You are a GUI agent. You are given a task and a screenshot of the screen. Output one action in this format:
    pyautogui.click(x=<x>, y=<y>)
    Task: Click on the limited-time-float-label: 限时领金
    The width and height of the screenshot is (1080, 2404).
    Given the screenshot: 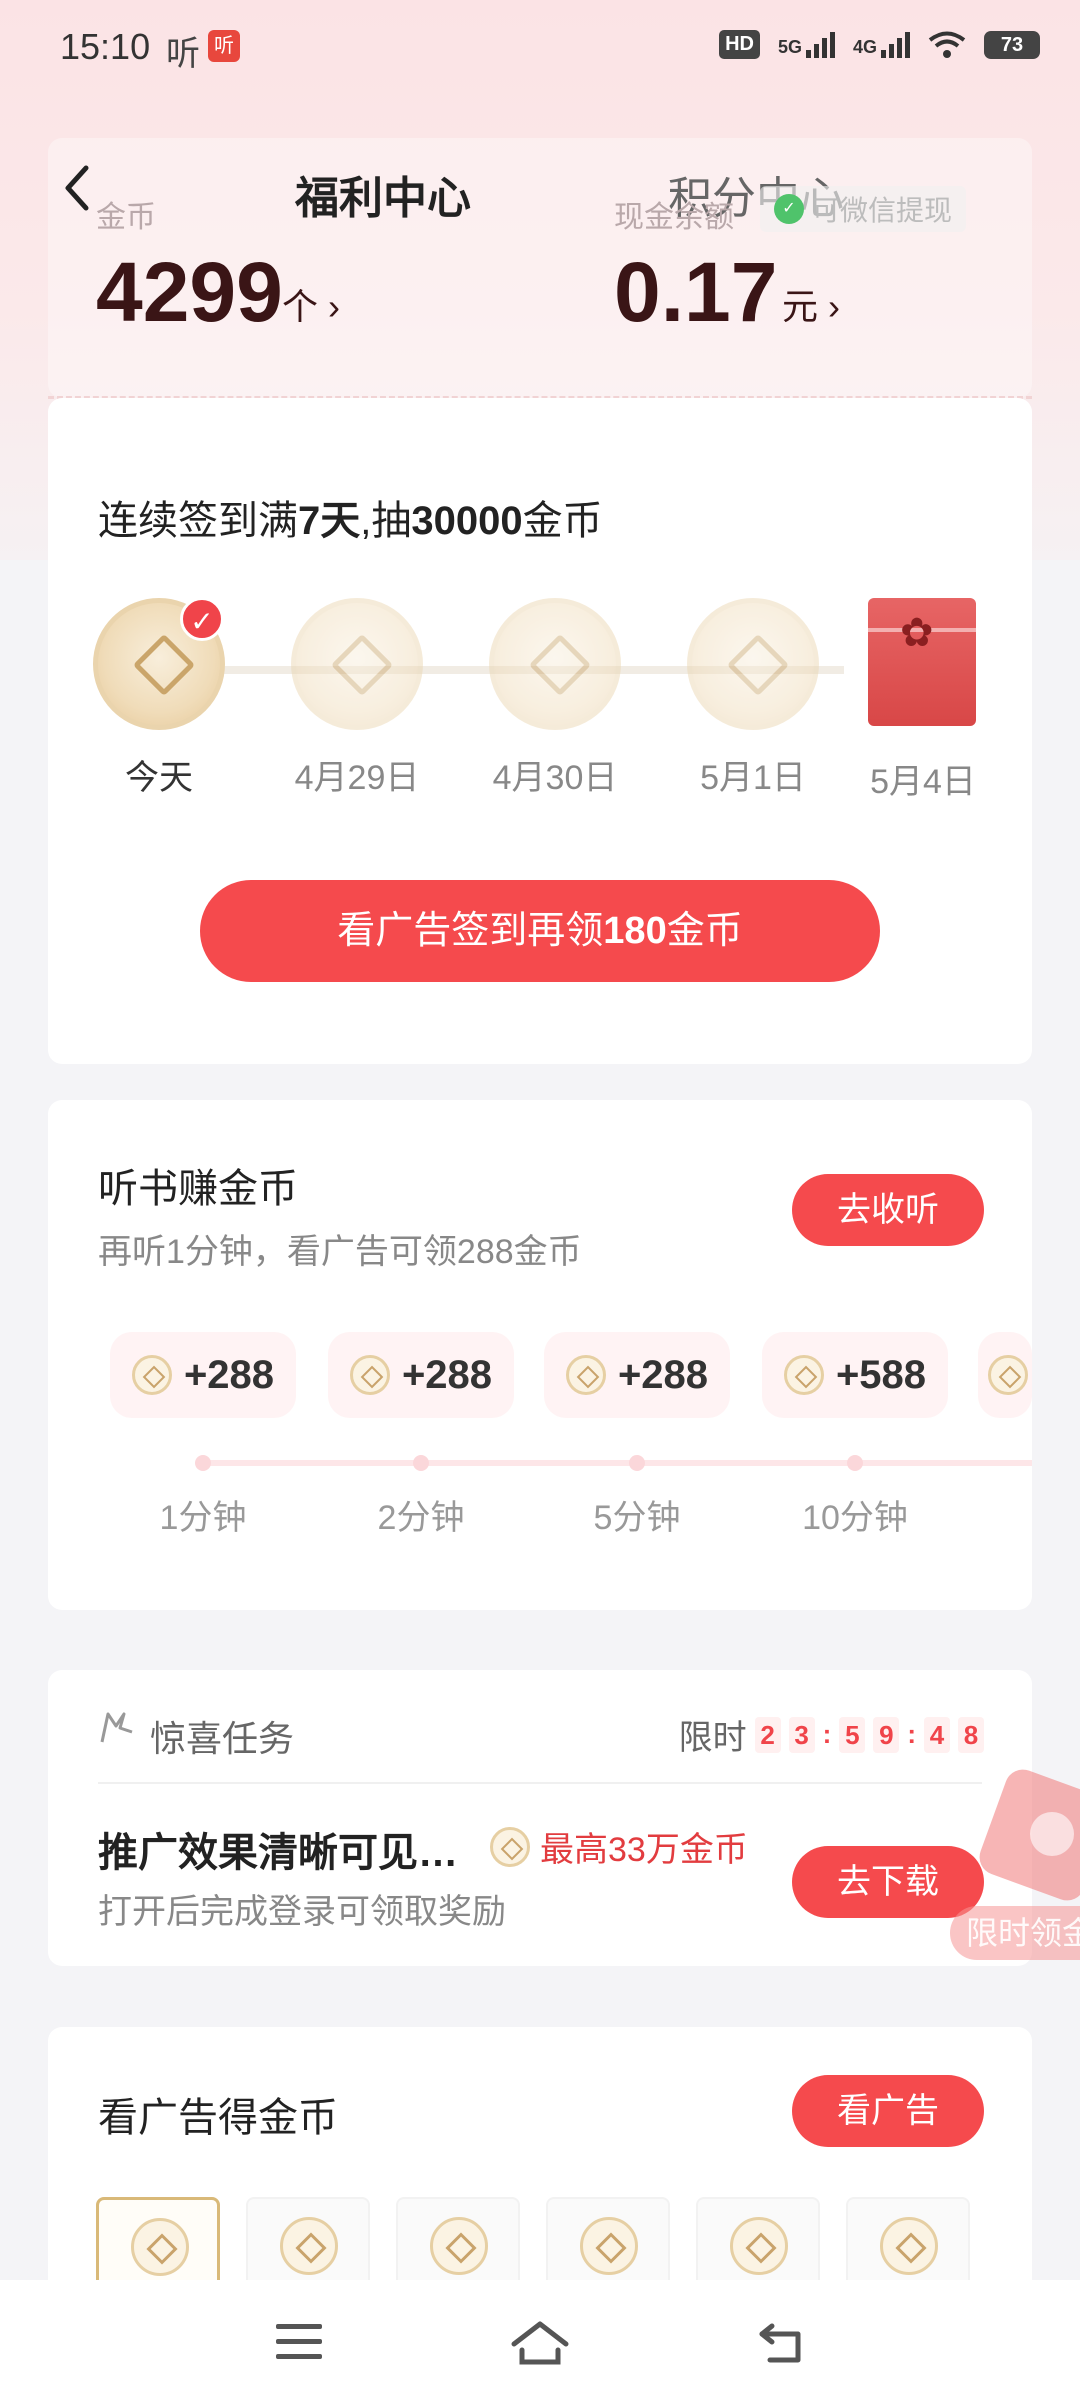 What is the action you would take?
    pyautogui.click(x=1015, y=1933)
    